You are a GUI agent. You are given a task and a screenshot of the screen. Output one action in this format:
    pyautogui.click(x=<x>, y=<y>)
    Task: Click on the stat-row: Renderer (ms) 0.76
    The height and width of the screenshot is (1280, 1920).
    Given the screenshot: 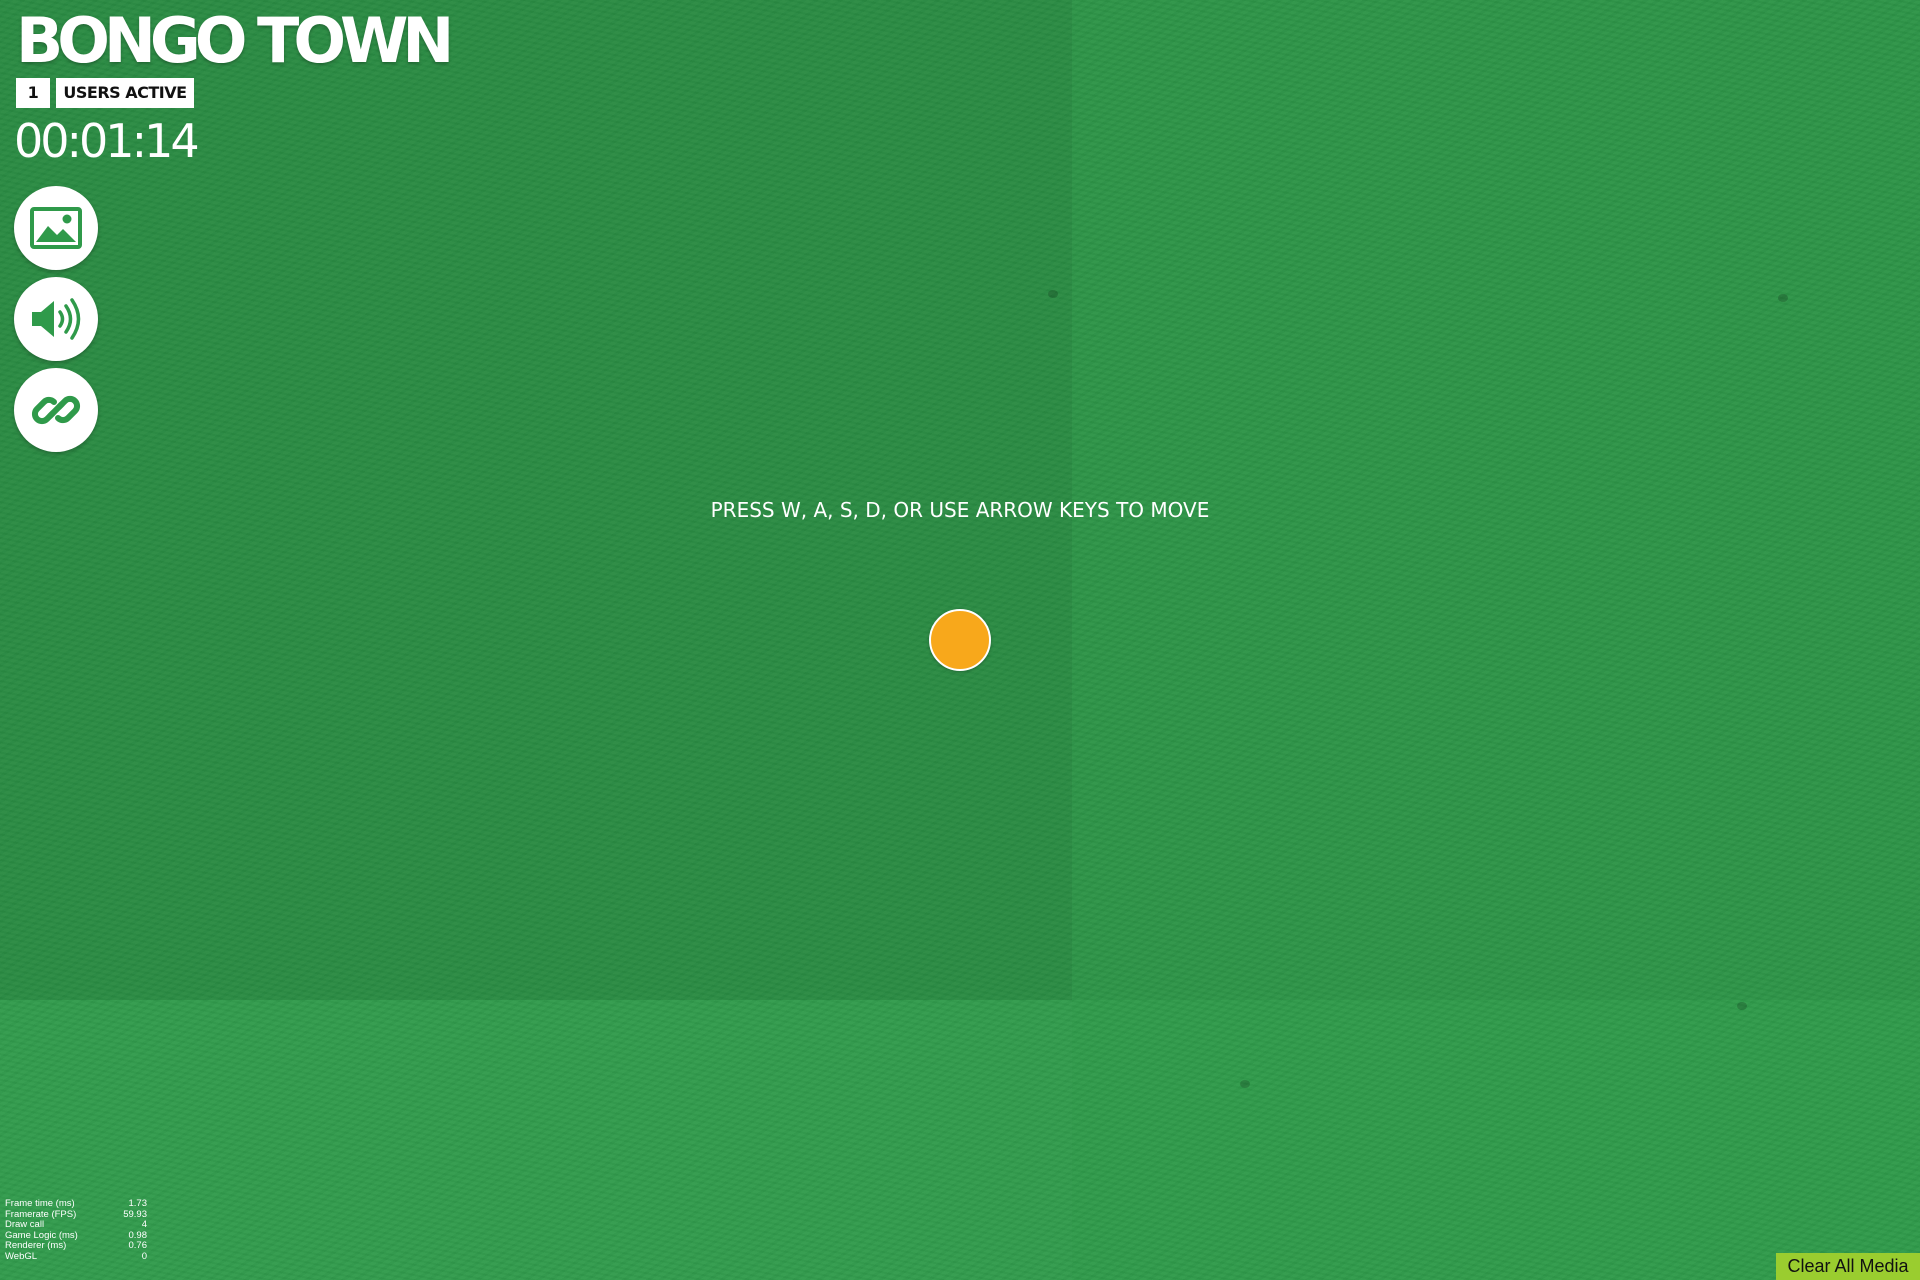 What is the action you would take?
    pyautogui.click(x=76, y=1246)
    